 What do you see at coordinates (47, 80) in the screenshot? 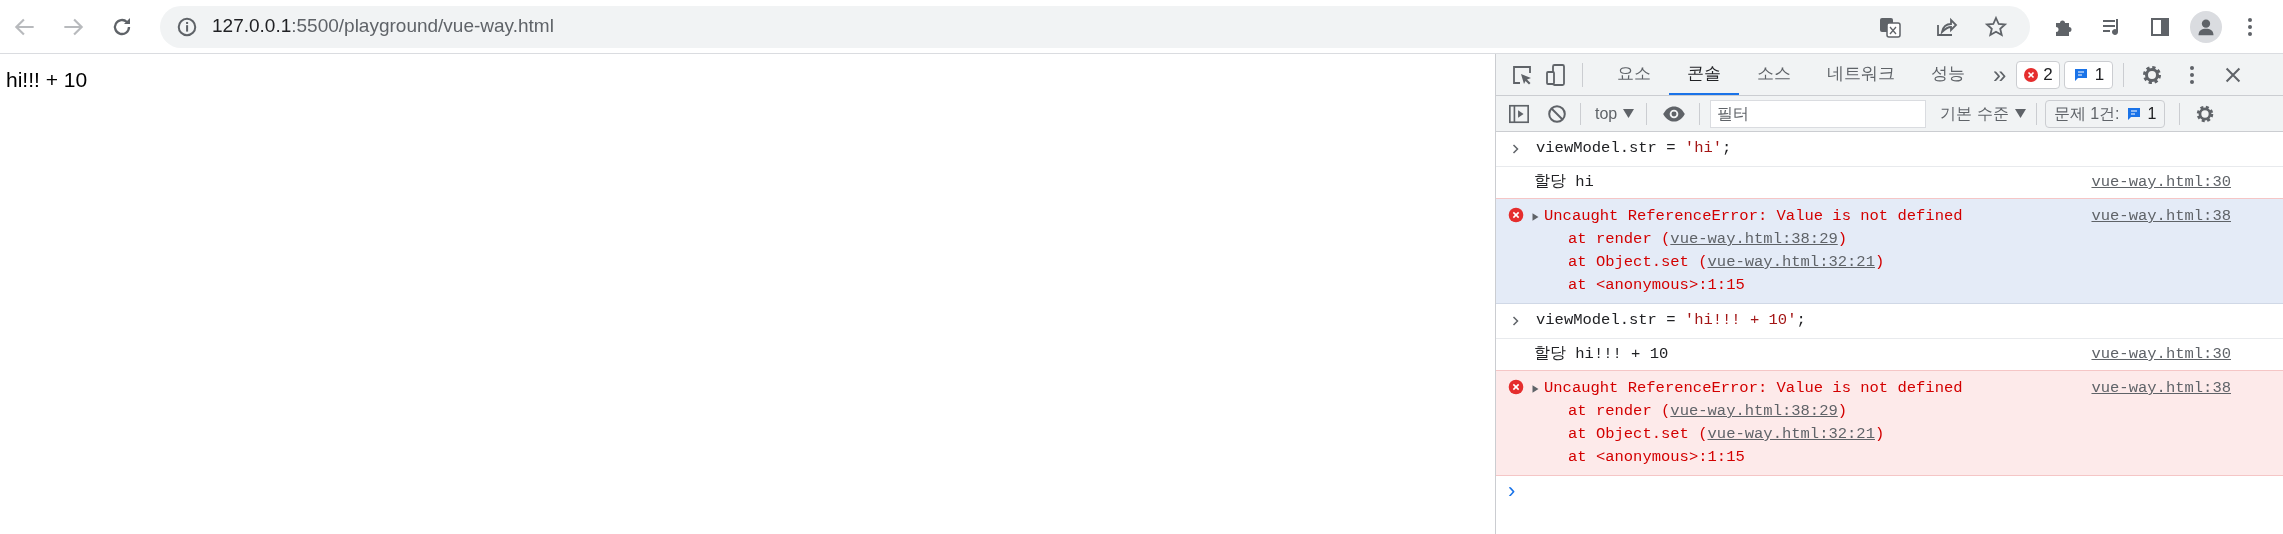
I see `page-text: hi!!! + 10` at bounding box center [47, 80].